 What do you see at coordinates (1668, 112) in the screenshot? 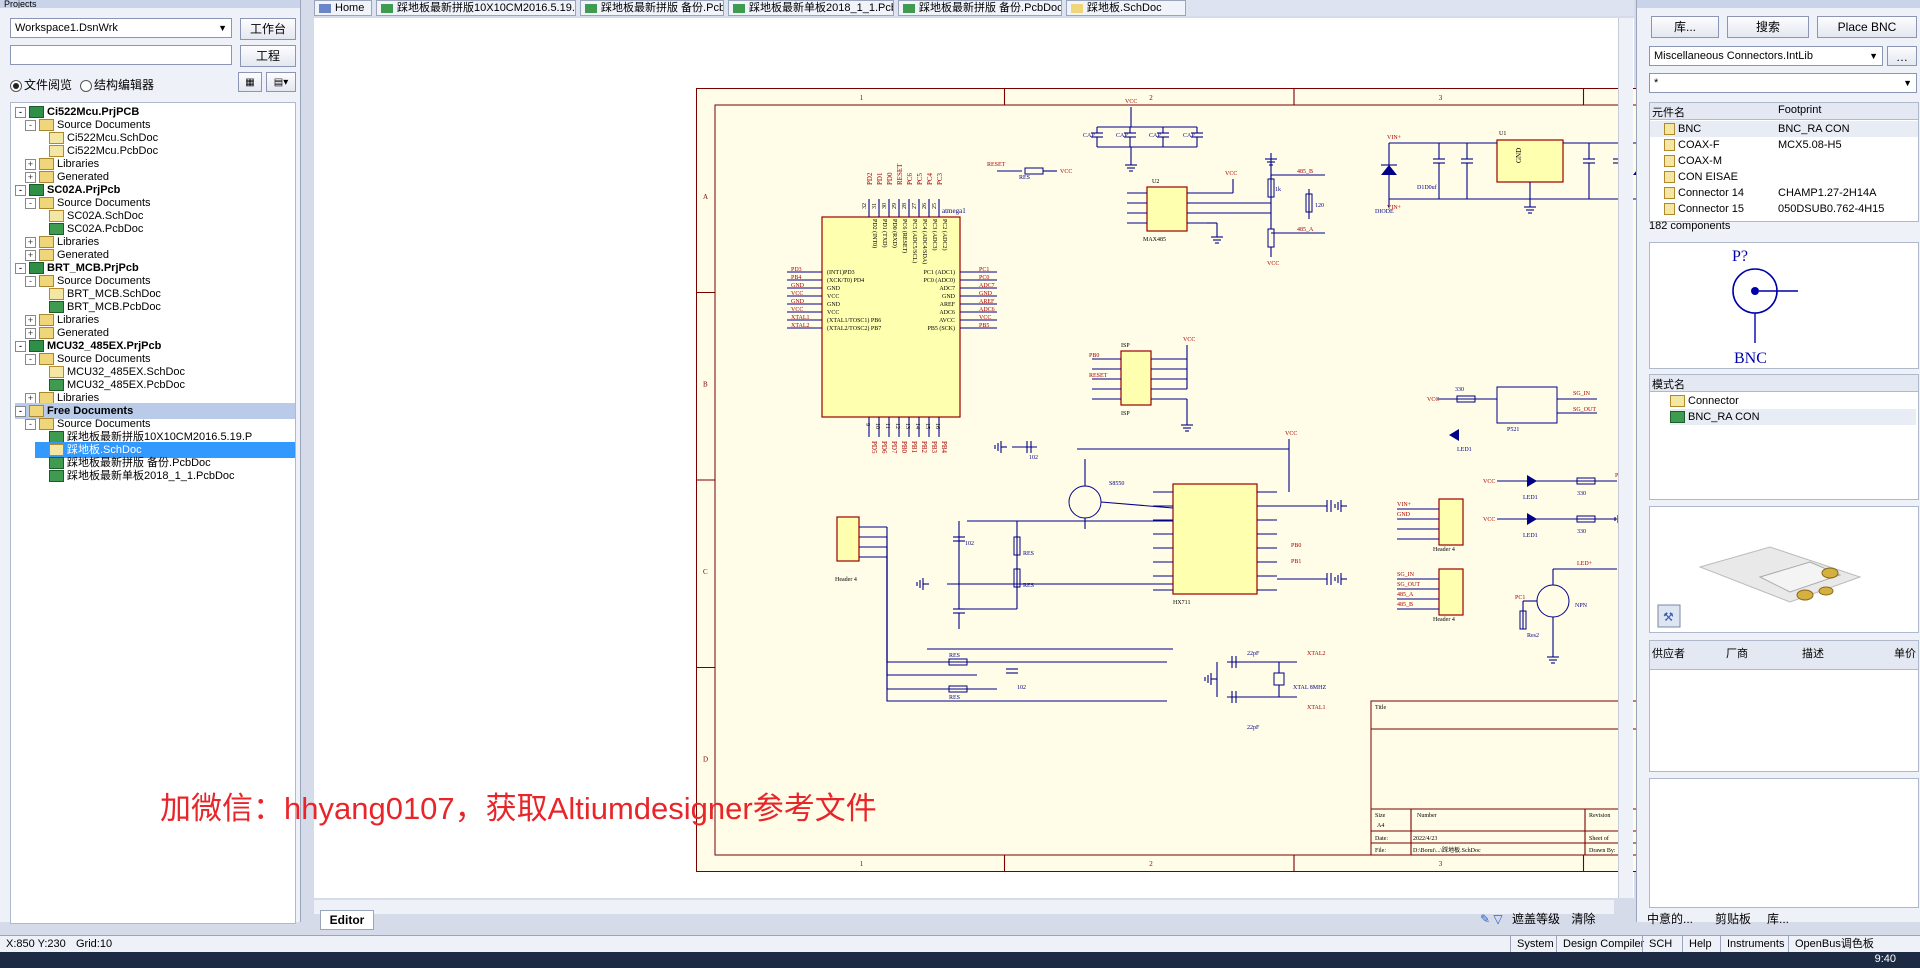
I see `col-name-header: 元件名` at bounding box center [1668, 112].